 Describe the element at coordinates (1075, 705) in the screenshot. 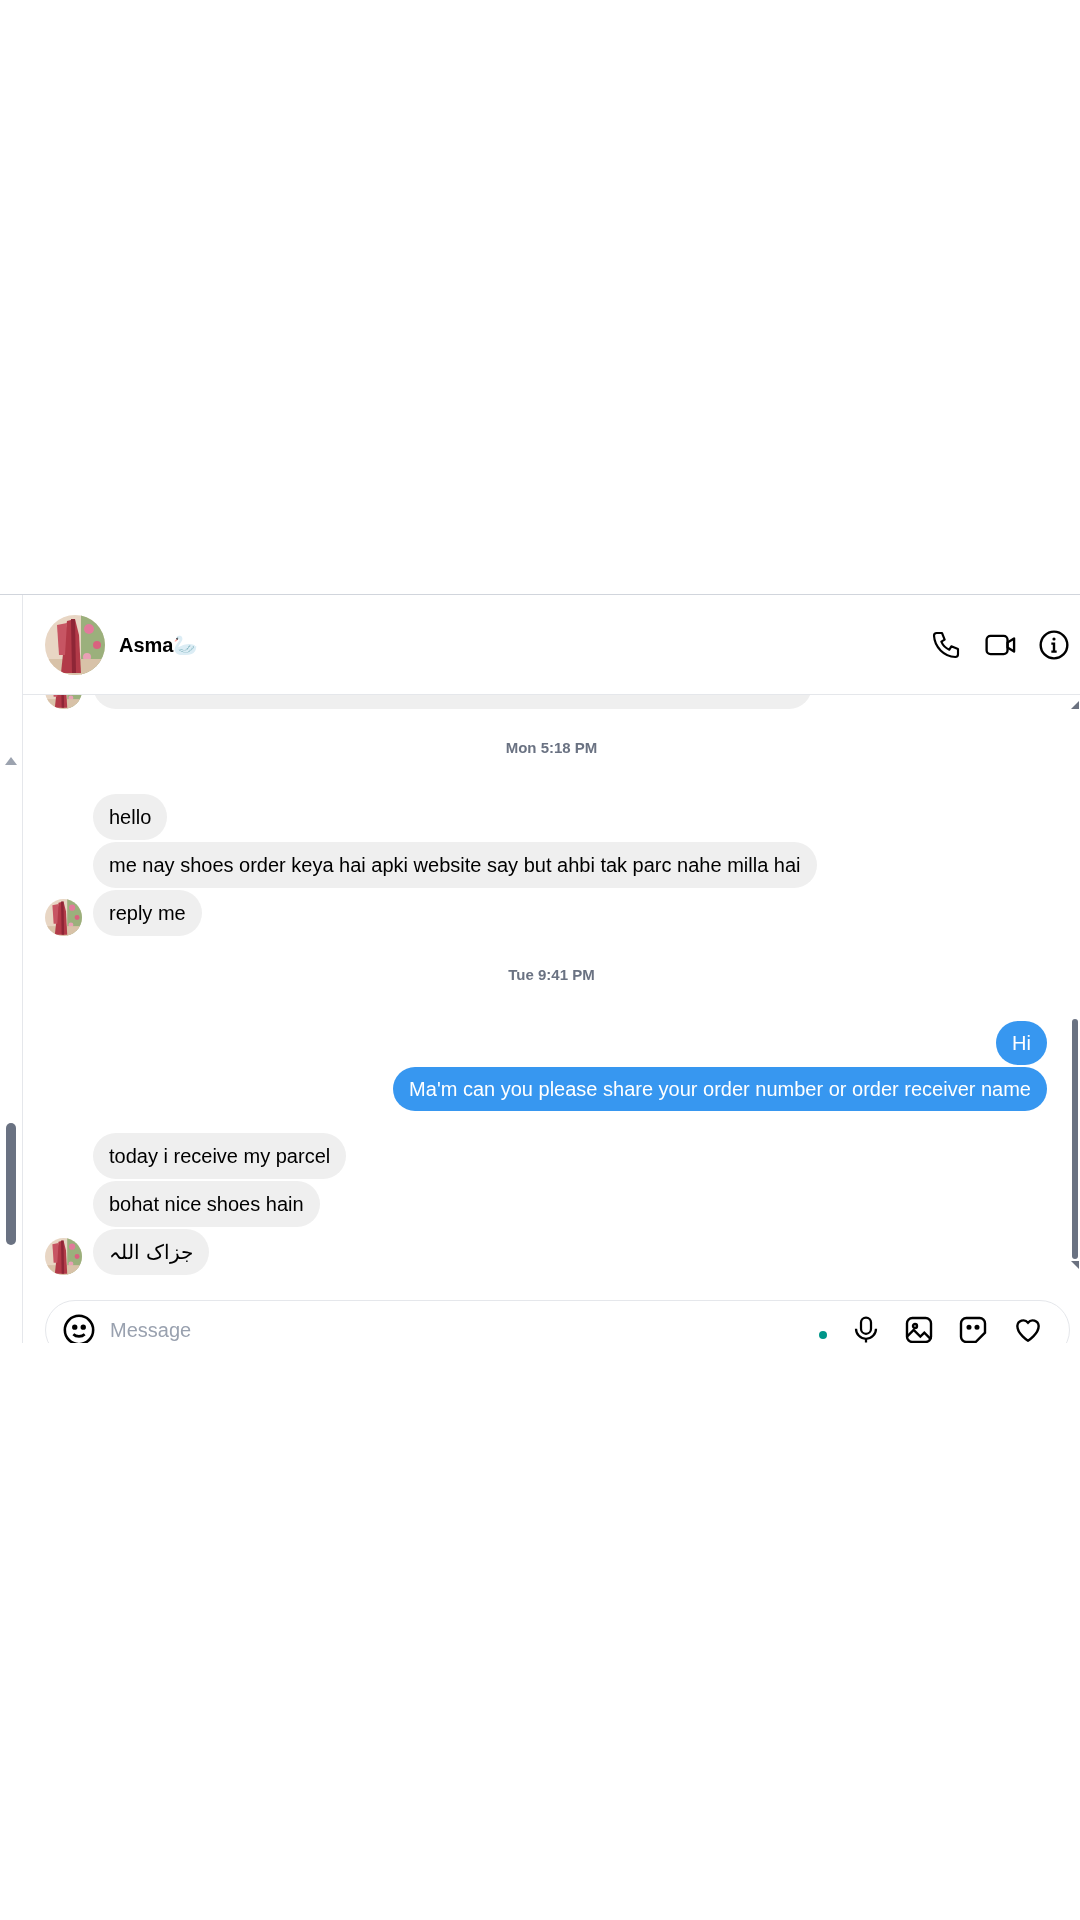

I see `scroll-up-icon` at that location.